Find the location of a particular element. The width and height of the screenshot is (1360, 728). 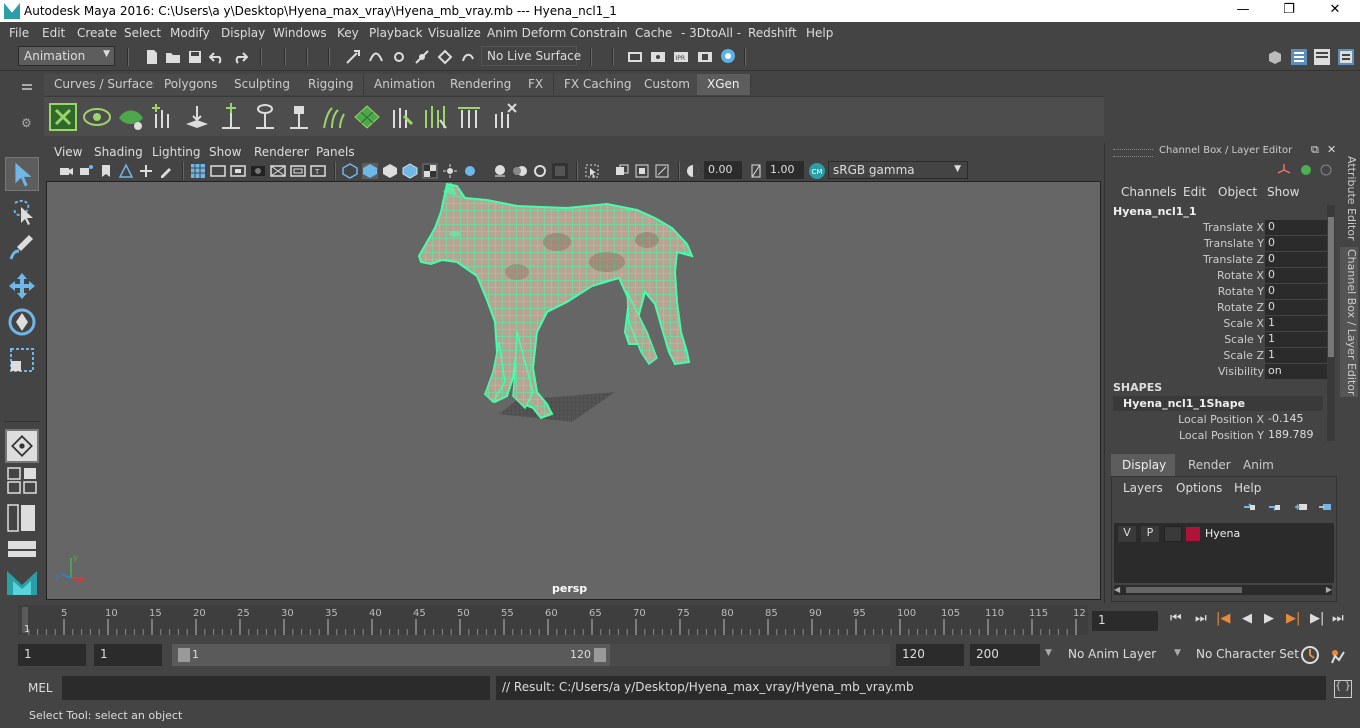

xray-joints-icon is located at coordinates (642, 171).